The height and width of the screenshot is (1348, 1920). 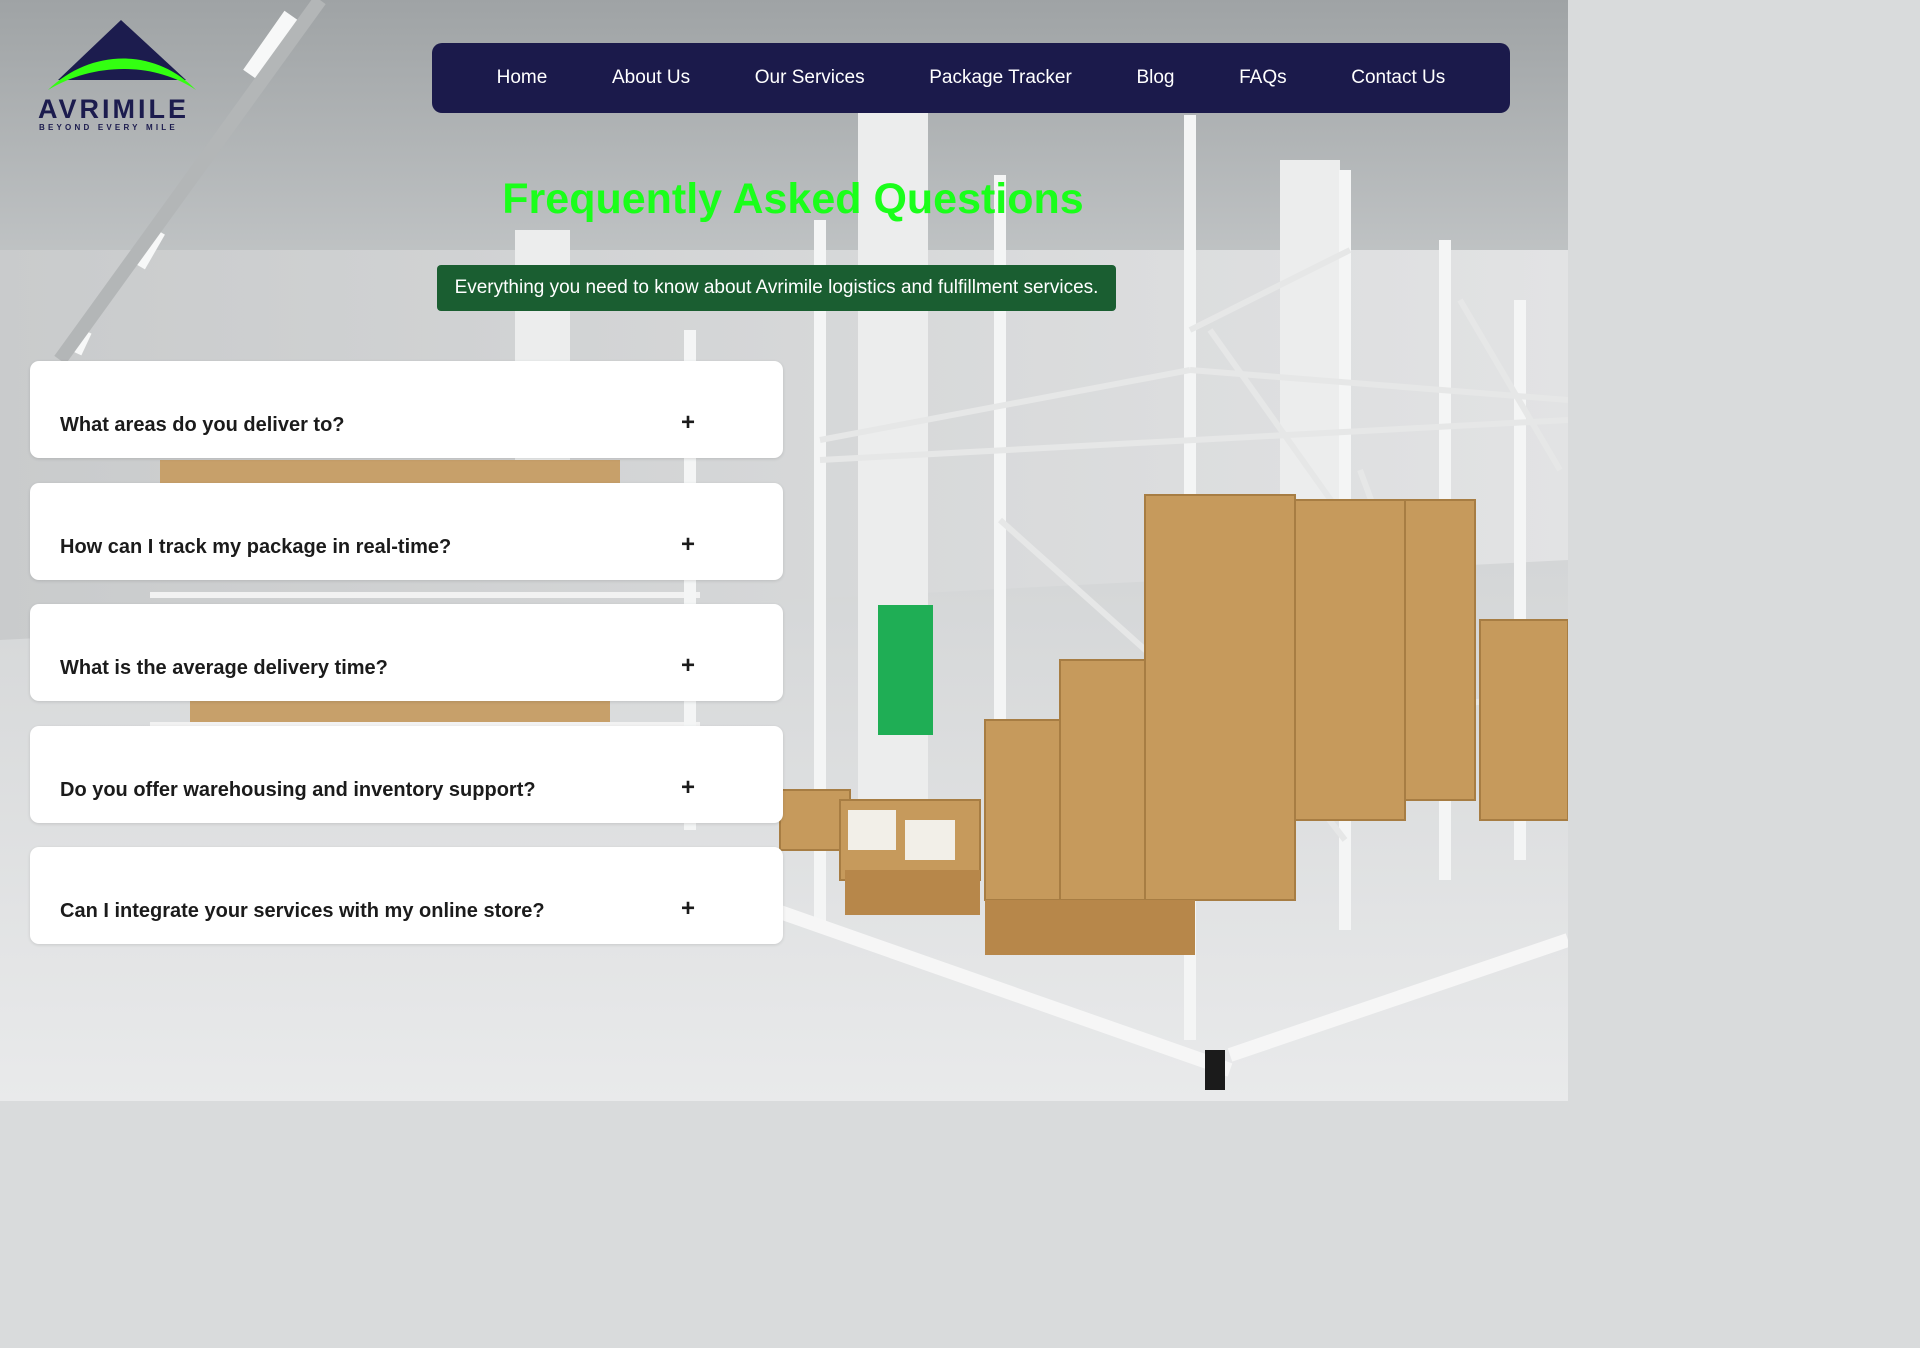 What do you see at coordinates (1263, 78) in the screenshot?
I see `nav-faqs-link: FAQs` at bounding box center [1263, 78].